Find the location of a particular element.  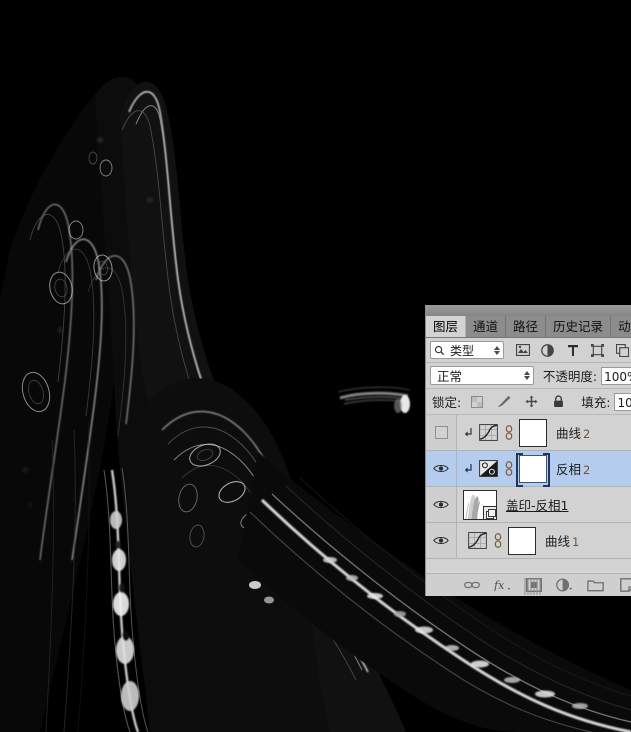

blend-mode-row: 正常 不透明度: 100% is located at coordinates (528, 376).